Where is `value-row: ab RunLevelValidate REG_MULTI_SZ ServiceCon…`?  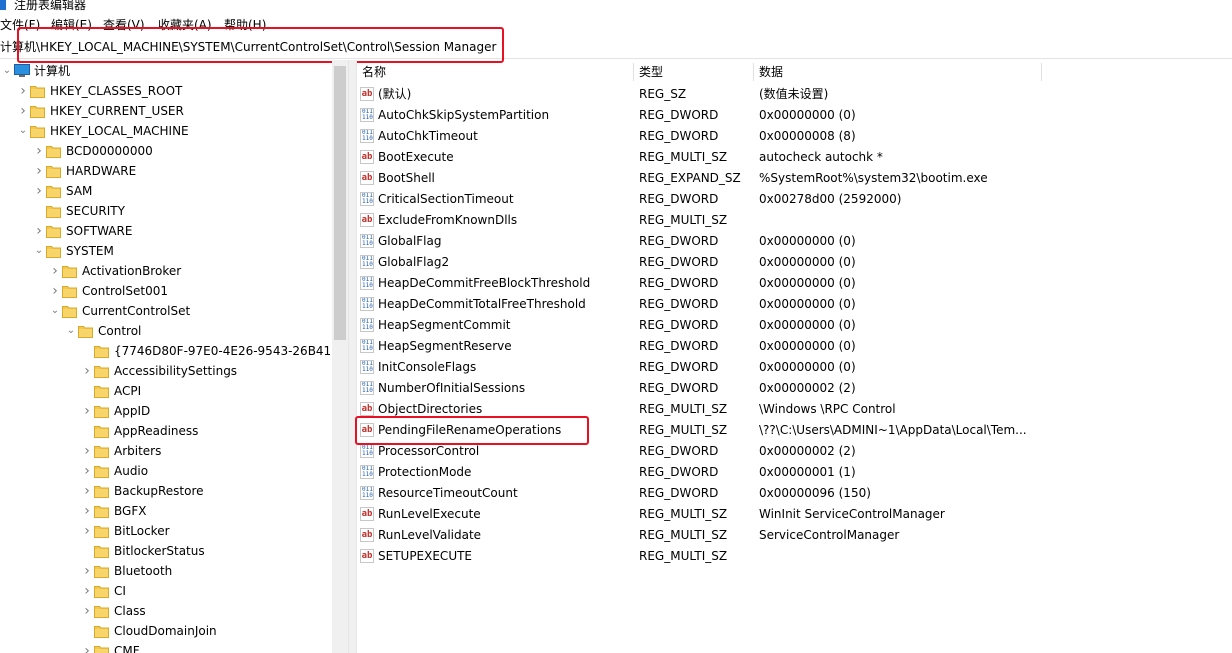
value-row: ab RunLevelValidate REG_MULTI_SZ ServiceCon… is located at coordinates (794, 535).